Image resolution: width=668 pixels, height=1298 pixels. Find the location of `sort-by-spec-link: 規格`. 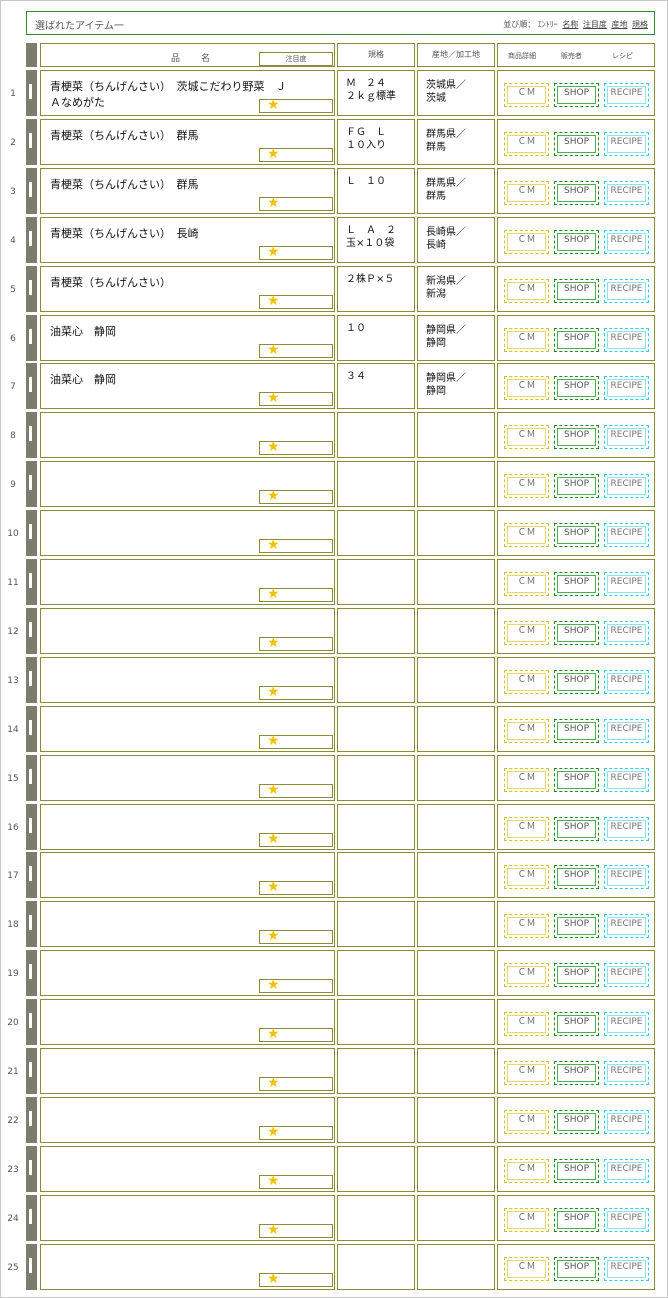

sort-by-spec-link: 規格 is located at coordinates (640, 24).